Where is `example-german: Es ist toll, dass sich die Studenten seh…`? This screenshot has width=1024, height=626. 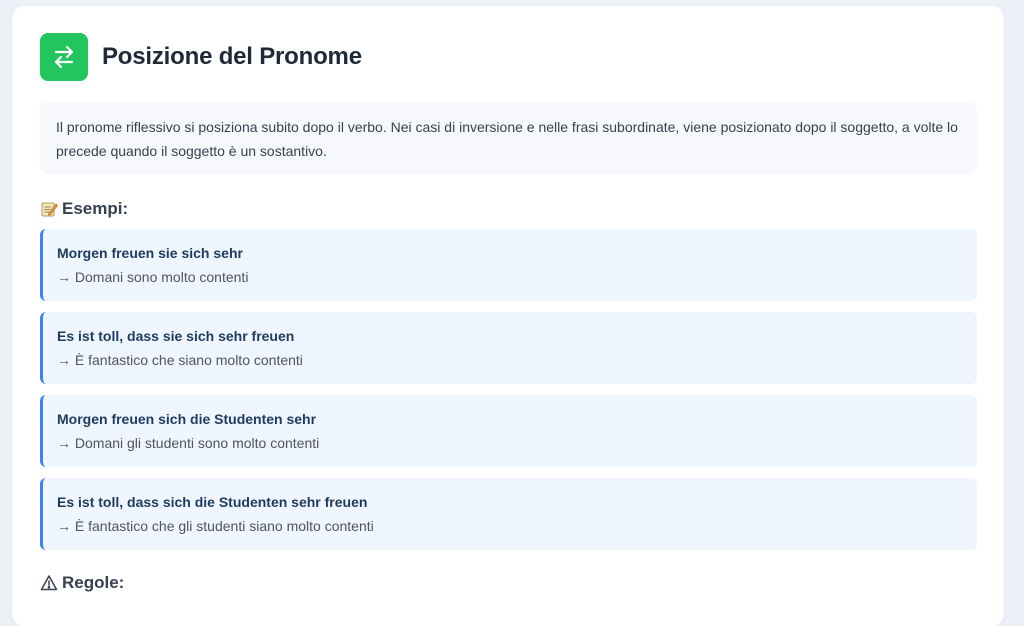
example-german: Es ist toll, dass sich die Studenten seh… is located at coordinates (212, 502).